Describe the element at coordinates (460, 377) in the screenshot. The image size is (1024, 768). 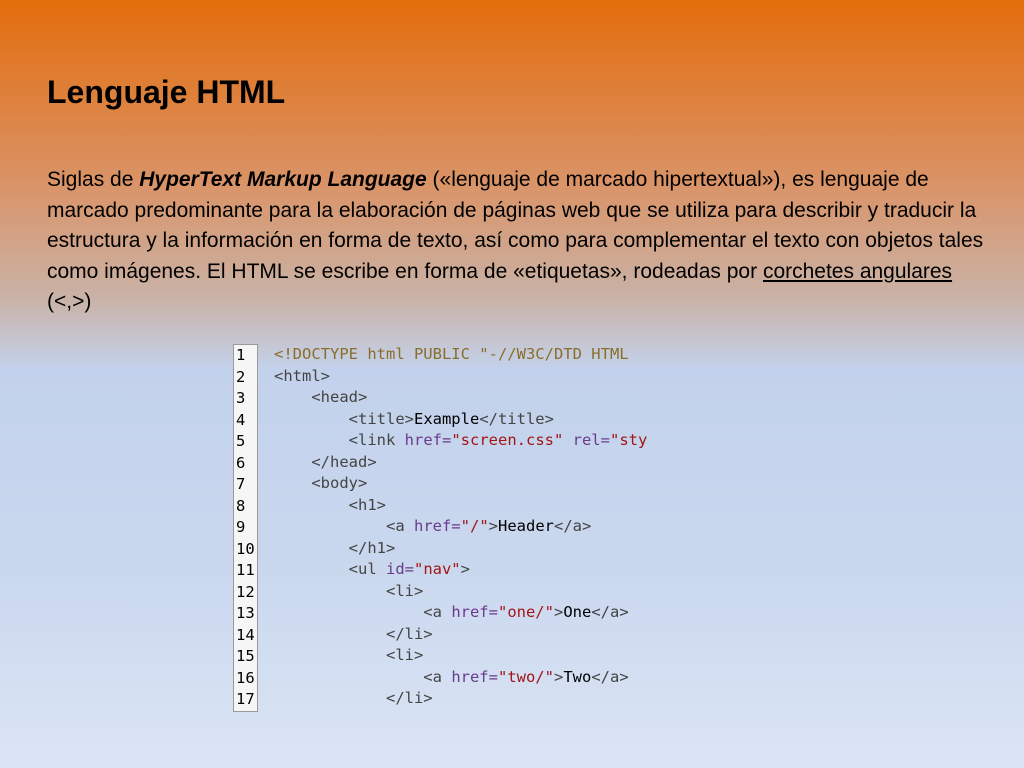
I see `code-line: <html>` at that location.